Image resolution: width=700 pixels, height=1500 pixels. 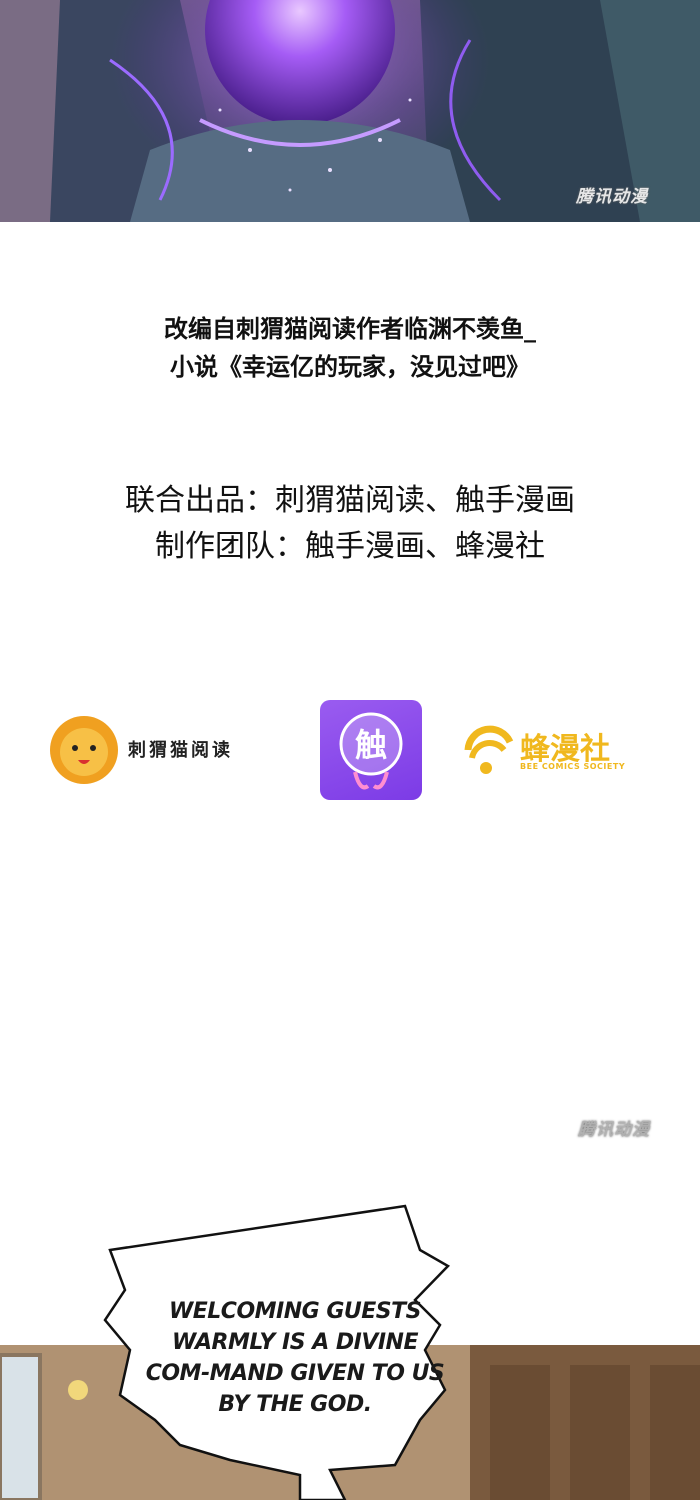 I want to click on speech-bubble, so click(x=277, y=1352).